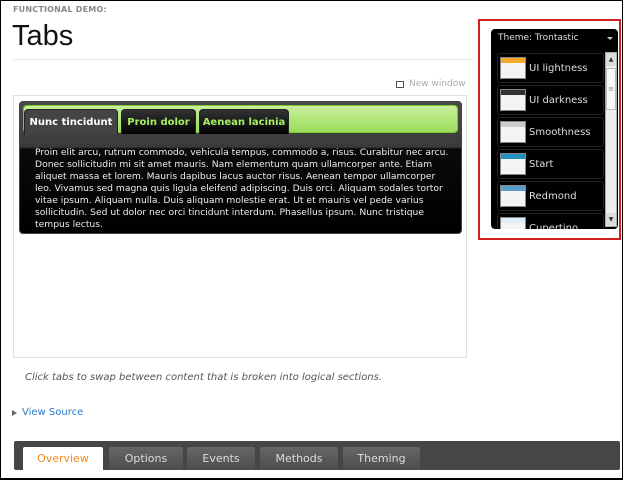  I want to click on tab-events: Events, so click(221, 458).